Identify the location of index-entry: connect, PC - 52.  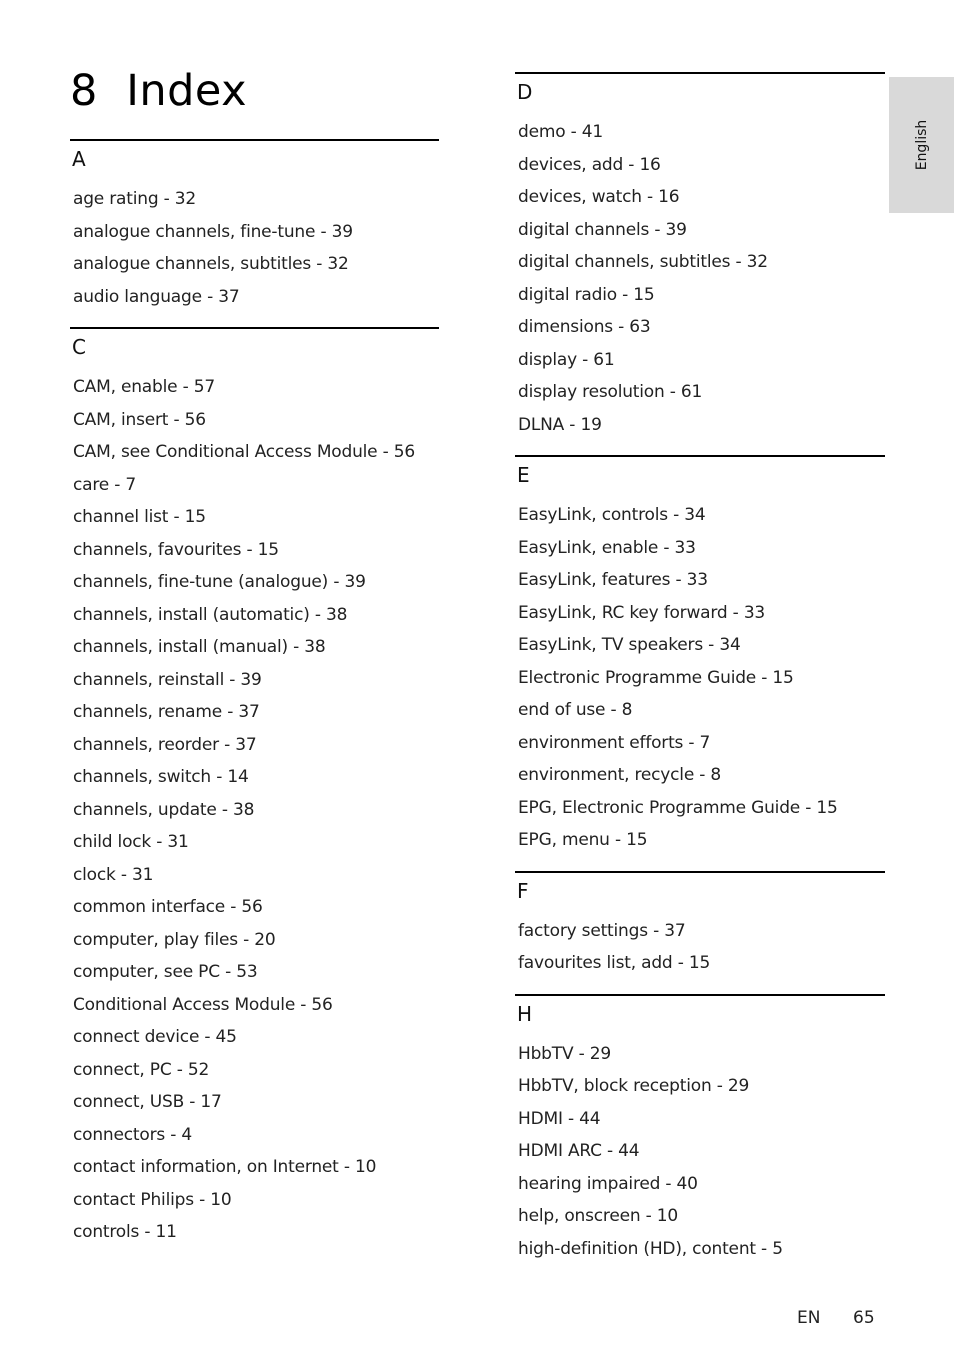
(141, 1069).